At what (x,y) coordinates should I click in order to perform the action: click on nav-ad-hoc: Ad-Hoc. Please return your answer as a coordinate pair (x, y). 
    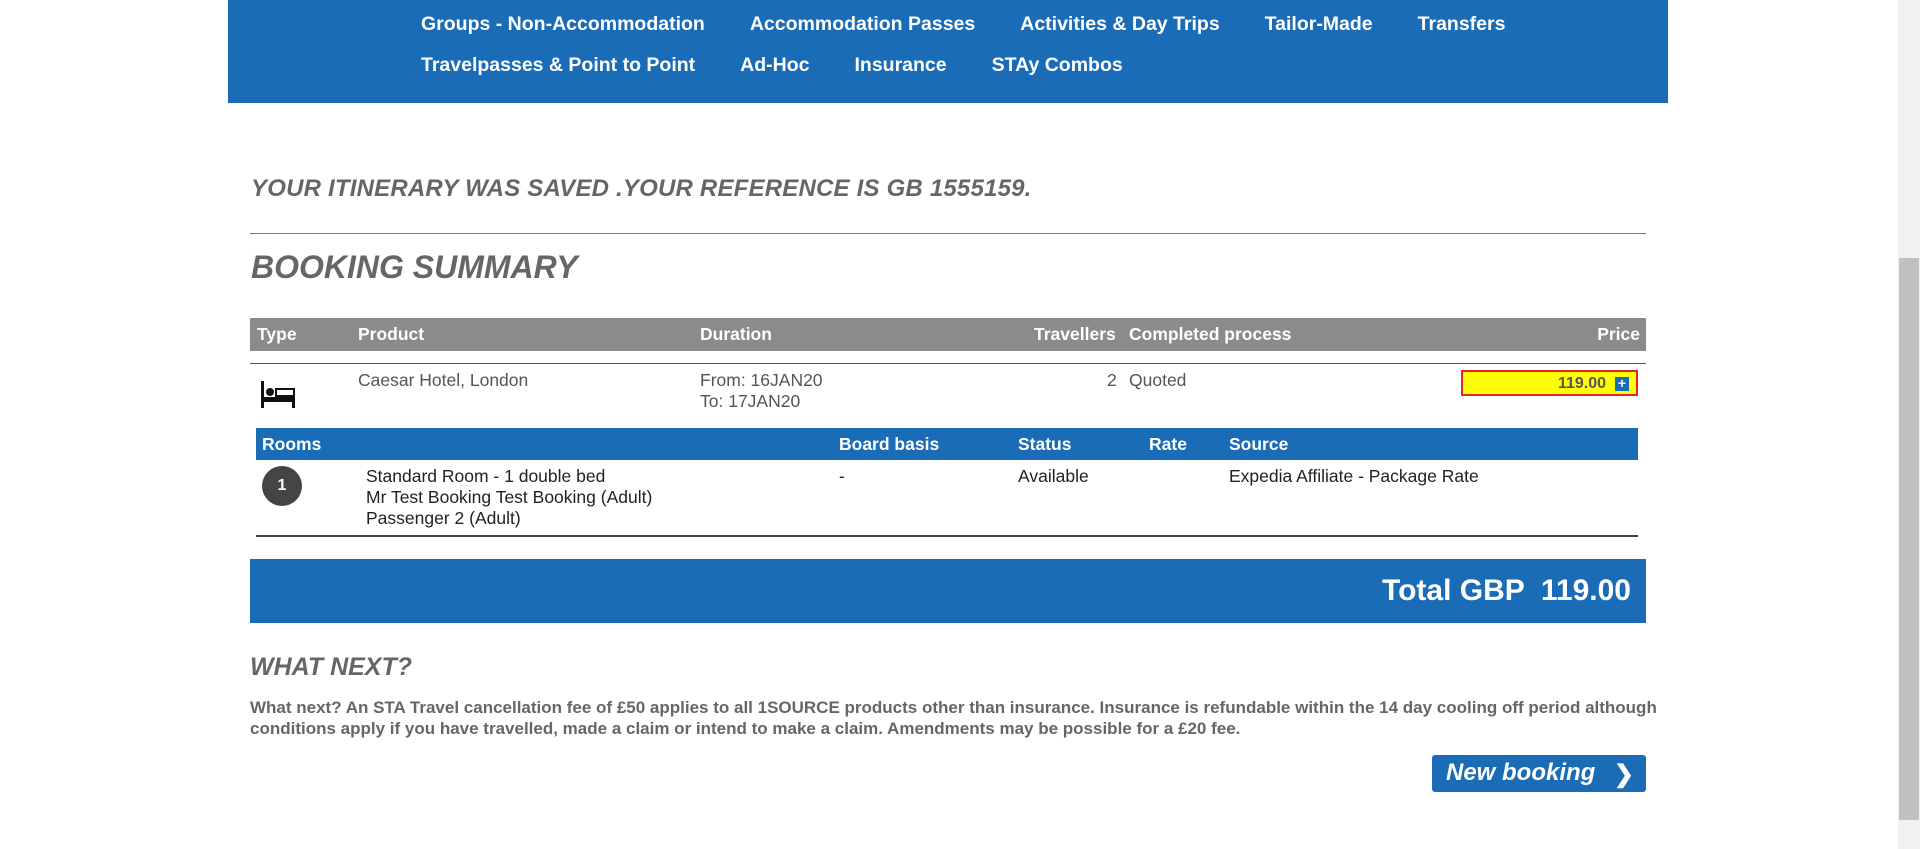
    Looking at the image, I should click on (774, 65).